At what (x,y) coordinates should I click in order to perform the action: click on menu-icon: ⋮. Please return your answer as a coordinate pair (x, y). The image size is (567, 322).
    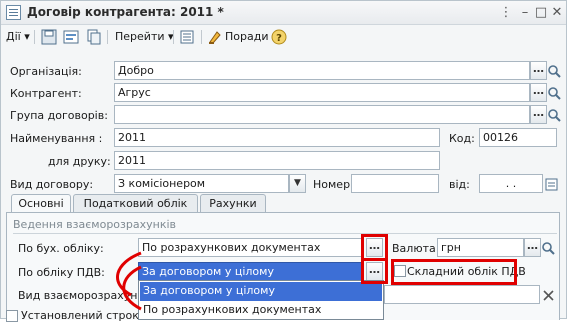
    Looking at the image, I should click on (506, 12).